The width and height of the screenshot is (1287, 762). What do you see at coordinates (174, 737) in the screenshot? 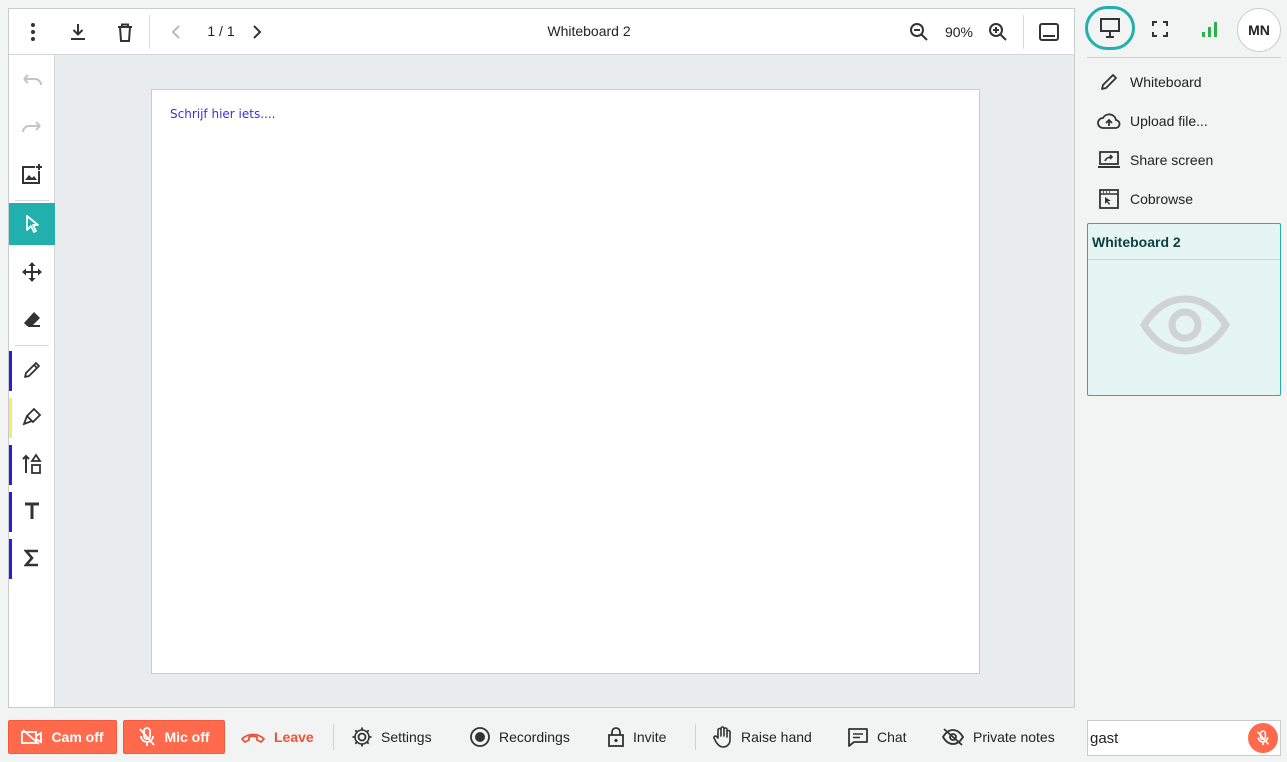
I see `mic-off-button: Mic off` at bounding box center [174, 737].